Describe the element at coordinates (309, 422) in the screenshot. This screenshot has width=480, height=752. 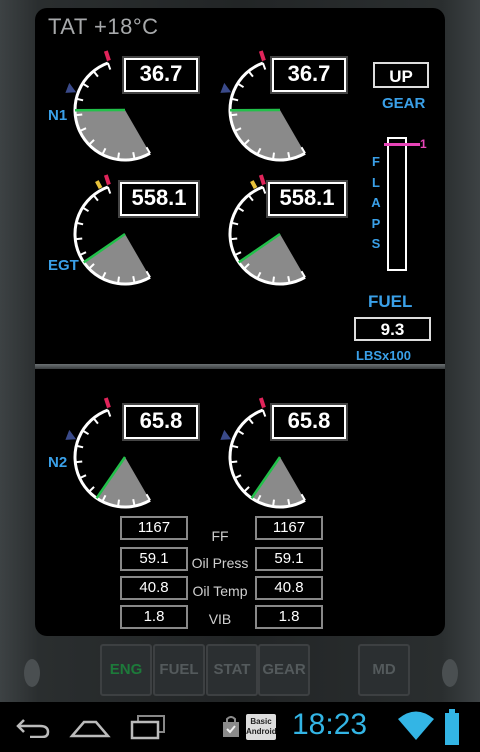
I see `n2-right-readout: 65.8` at that location.